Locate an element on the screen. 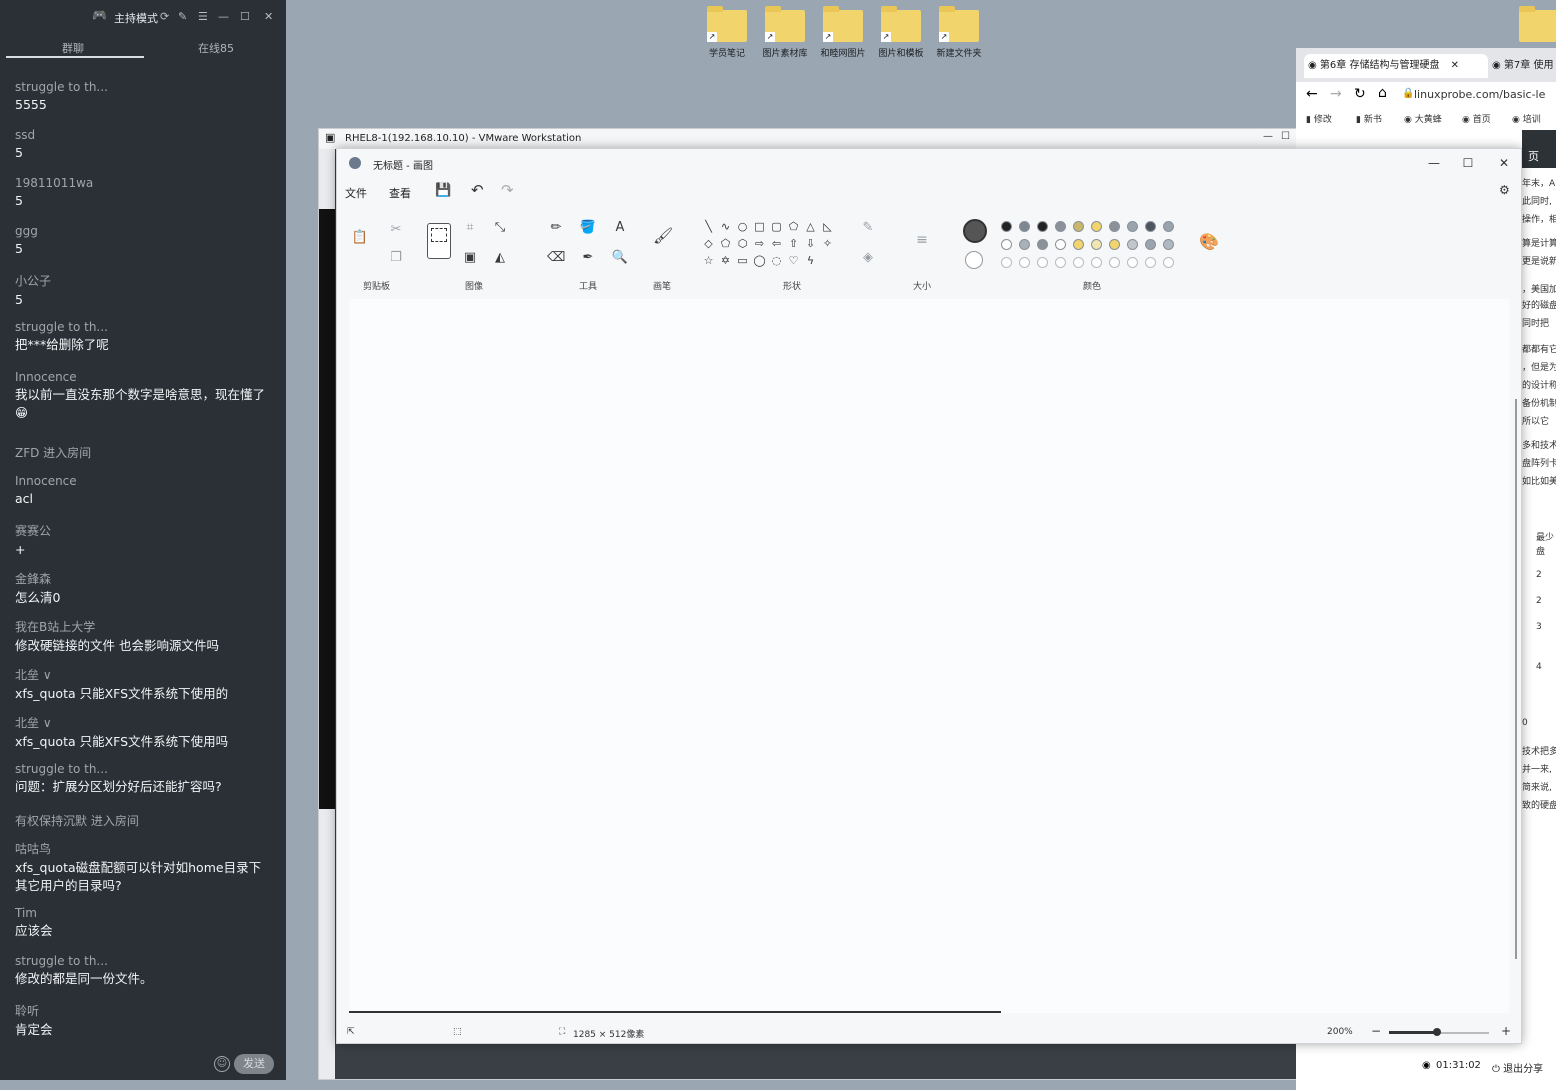 The image size is (1556, 1090). edit-icon: ✎ is located at coordinates (182, 16).